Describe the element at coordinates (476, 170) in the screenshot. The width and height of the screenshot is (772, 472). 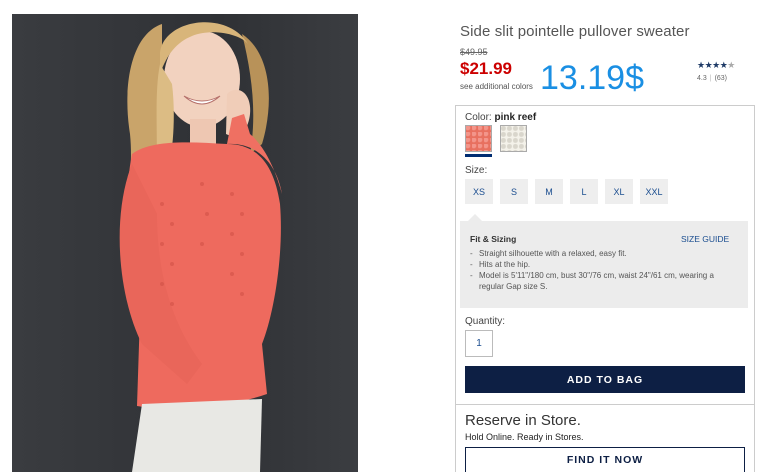
I see `size-label: Size:` at that location.